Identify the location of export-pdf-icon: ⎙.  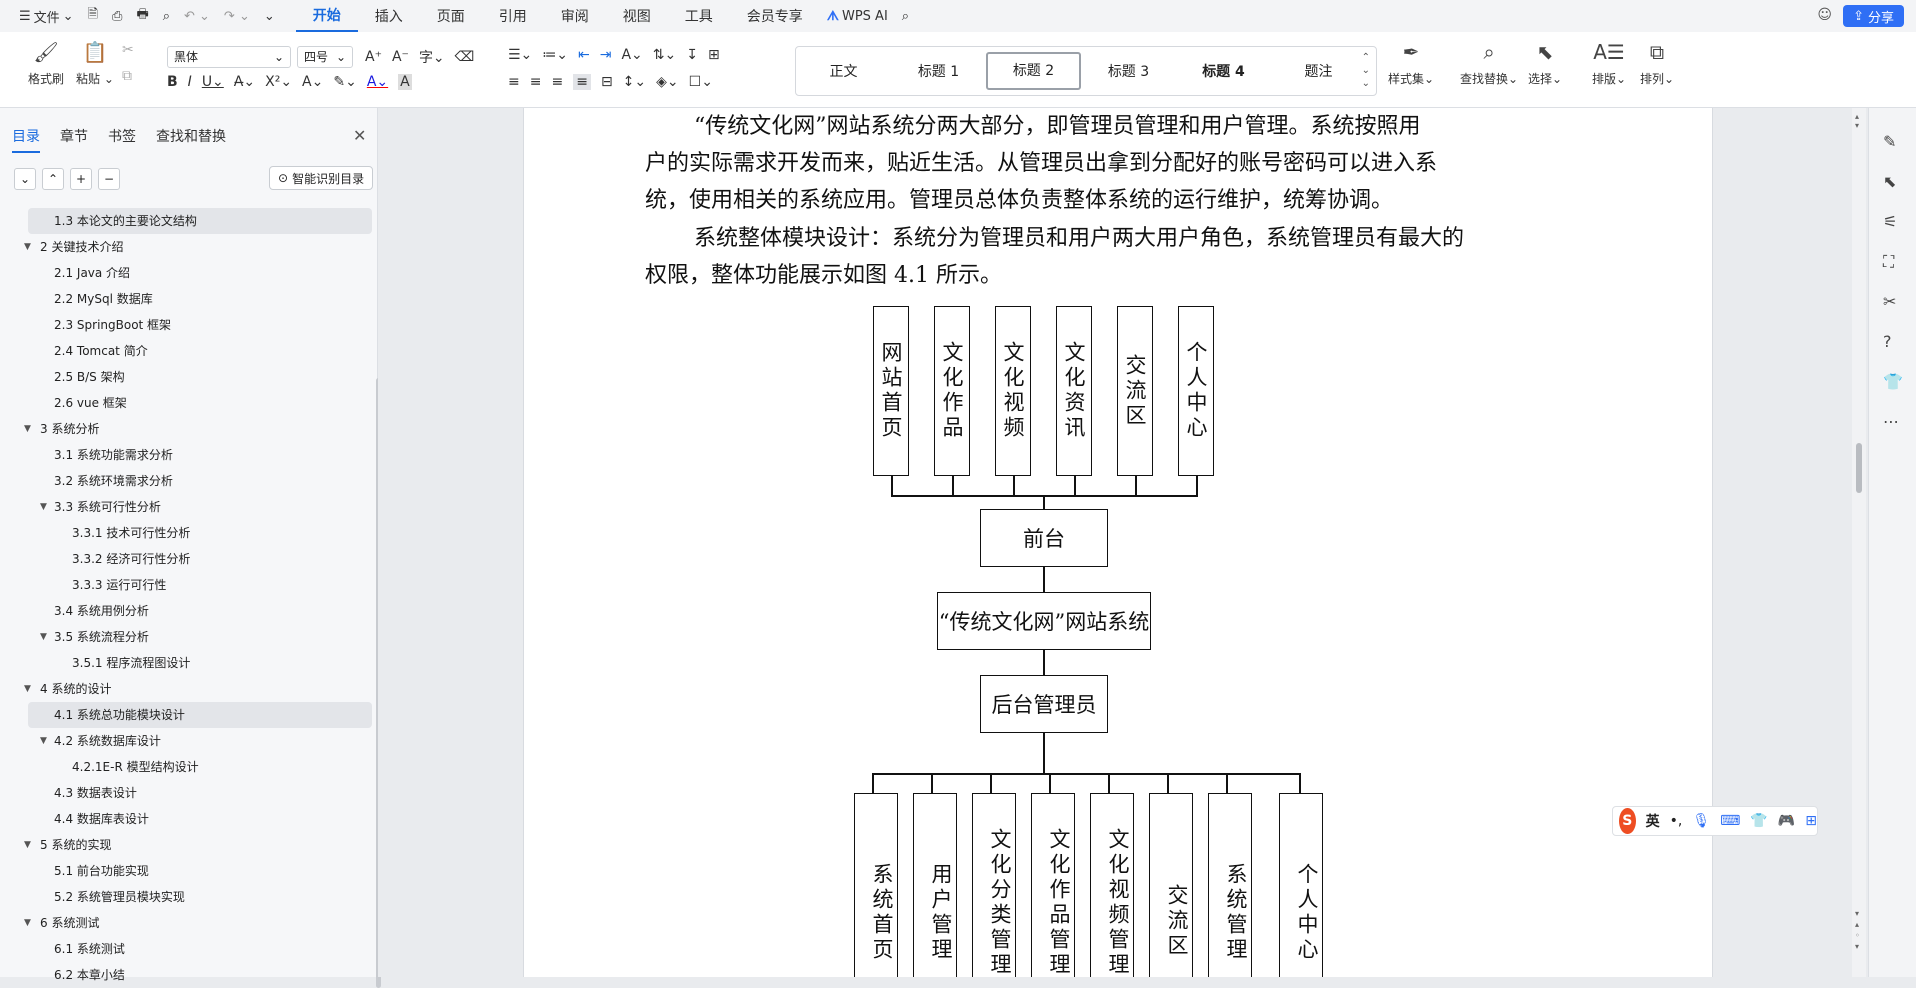
(117, 16).